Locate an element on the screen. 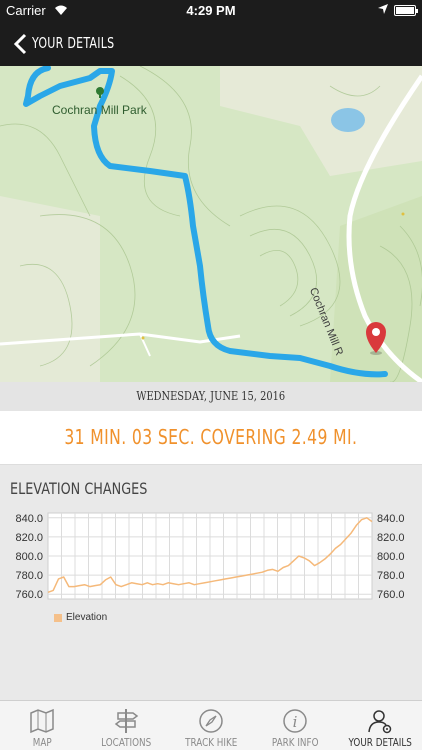 The image size is (422, 750). svg-text: i is located at coordinates (295, 722).